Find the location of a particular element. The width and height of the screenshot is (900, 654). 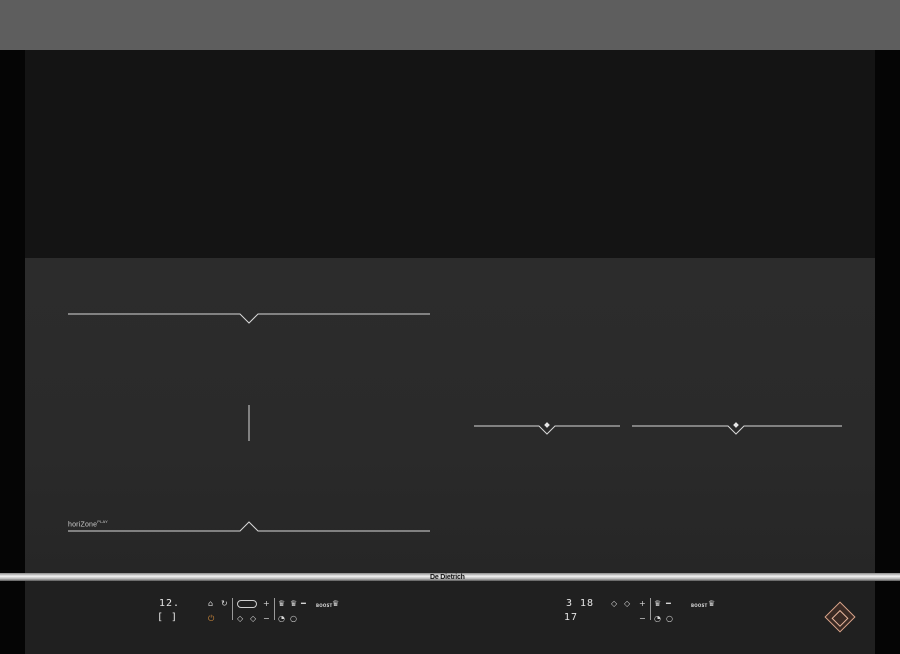

right-plus-button: + is located at coordinates (642, 604).